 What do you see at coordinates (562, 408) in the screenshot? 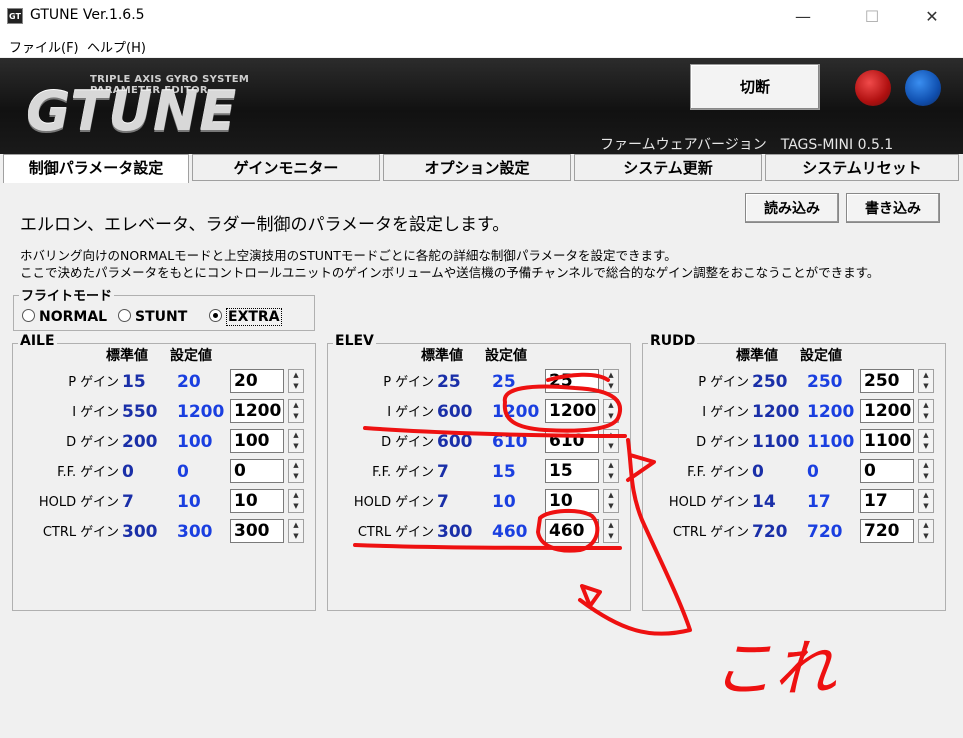
I see `annotation-circle-i-gain` at bounding box center [562, 408].